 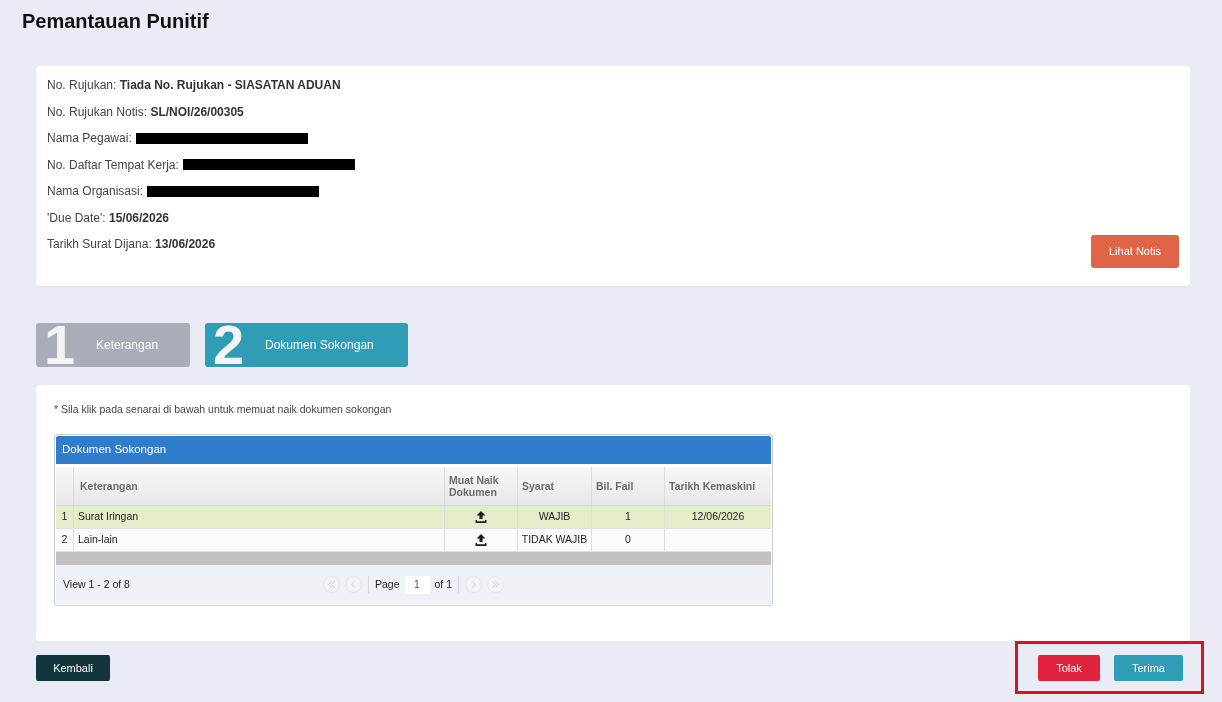 I want to click on column-header: Keterangan, so click(x=109, y=486).